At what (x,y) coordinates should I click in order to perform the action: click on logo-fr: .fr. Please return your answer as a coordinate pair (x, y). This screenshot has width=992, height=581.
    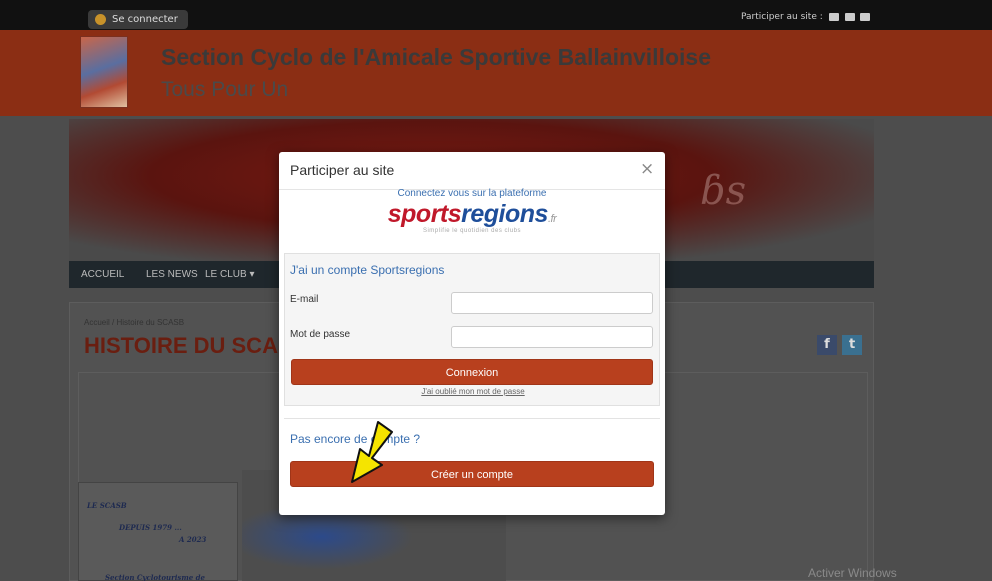
    Looking at the image, I should click on (552, 219).